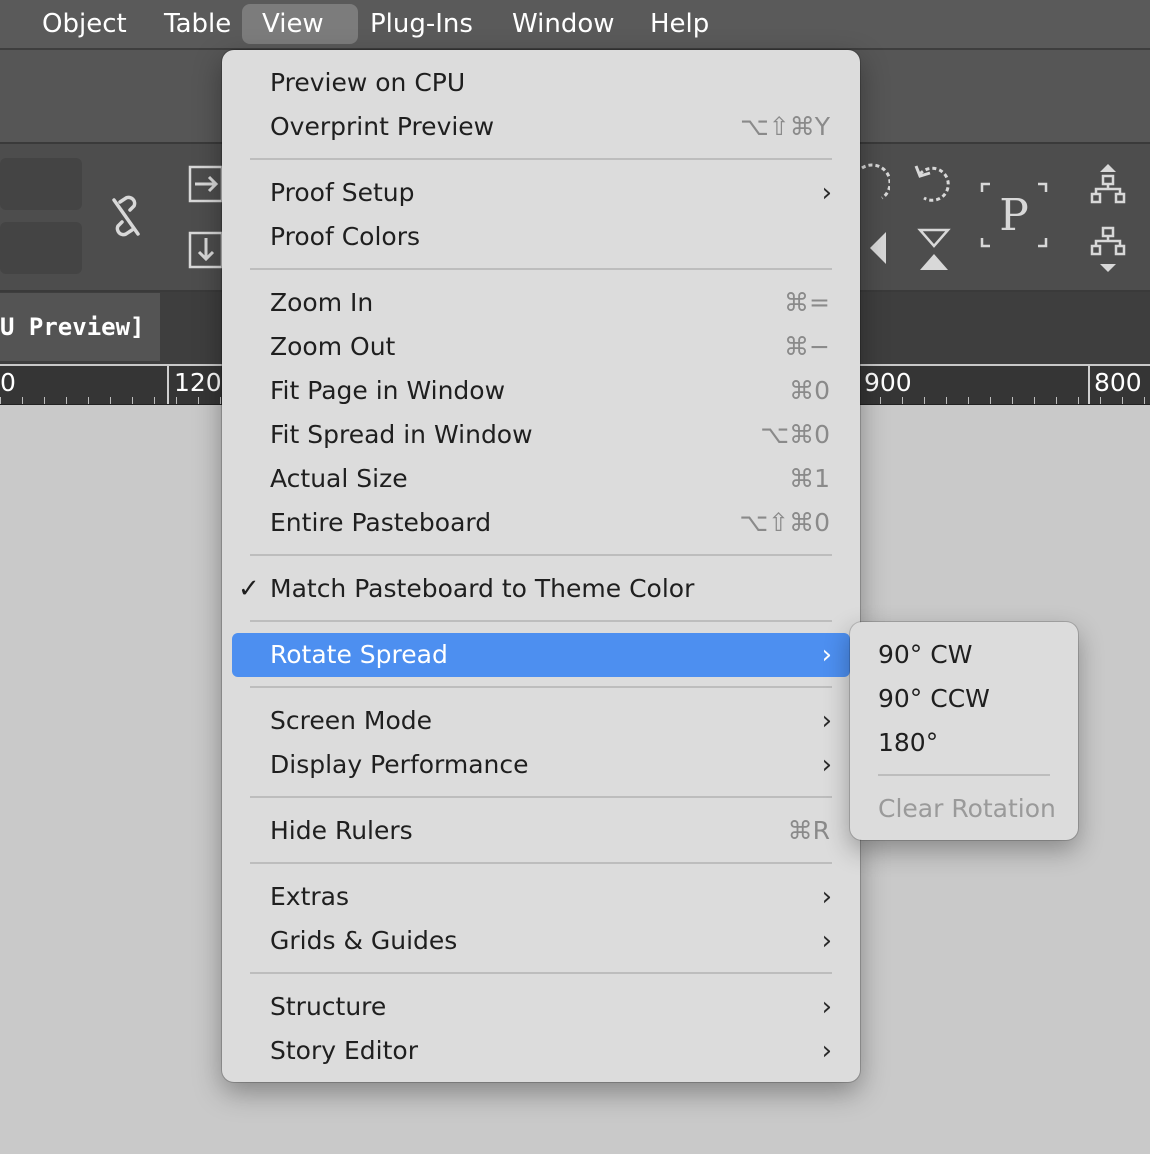 The height and width of the screenshot is (1154, 1150). Describe the element at coordinates (1014, 215) in the screenshot. I see `svg-text: P` at that location.